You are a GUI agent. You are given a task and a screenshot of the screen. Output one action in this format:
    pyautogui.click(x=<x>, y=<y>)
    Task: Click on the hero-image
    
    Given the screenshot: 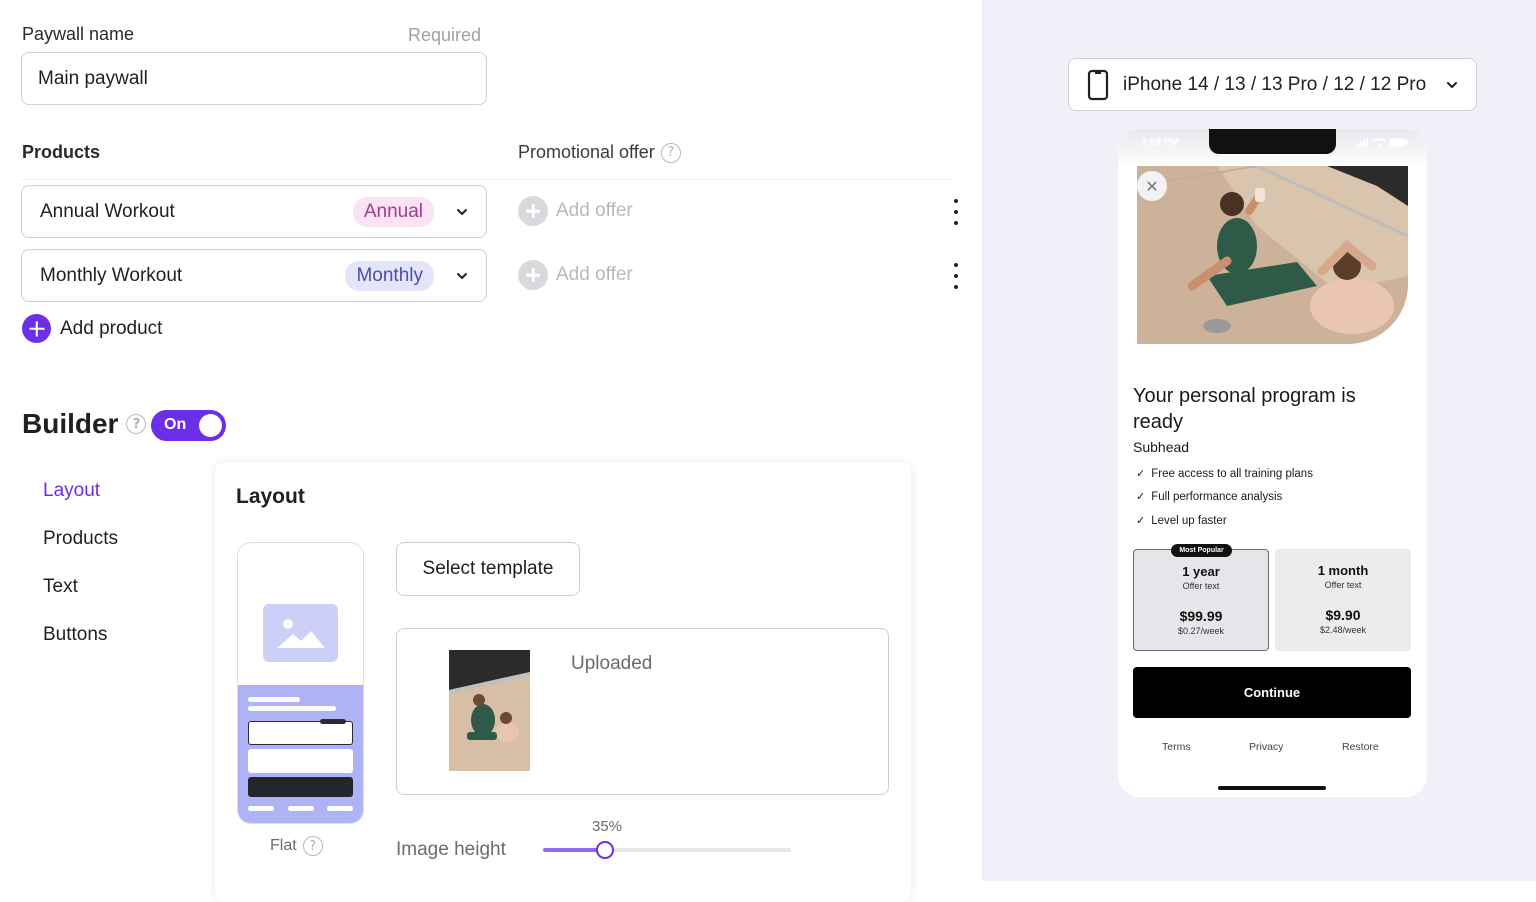 What is the action you would take?
    pyautogui.click(x=1272, y=255)
    